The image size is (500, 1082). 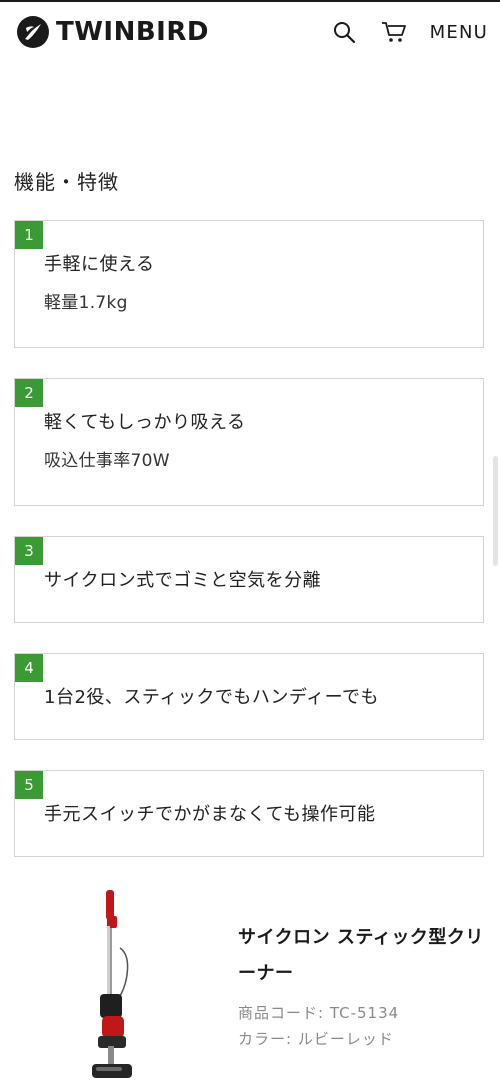 What do you see at coordinates (319, 1013) in the screenshot?
I see `product-code: 商品コード: TC-5134` at bounding box center [319, 1013].